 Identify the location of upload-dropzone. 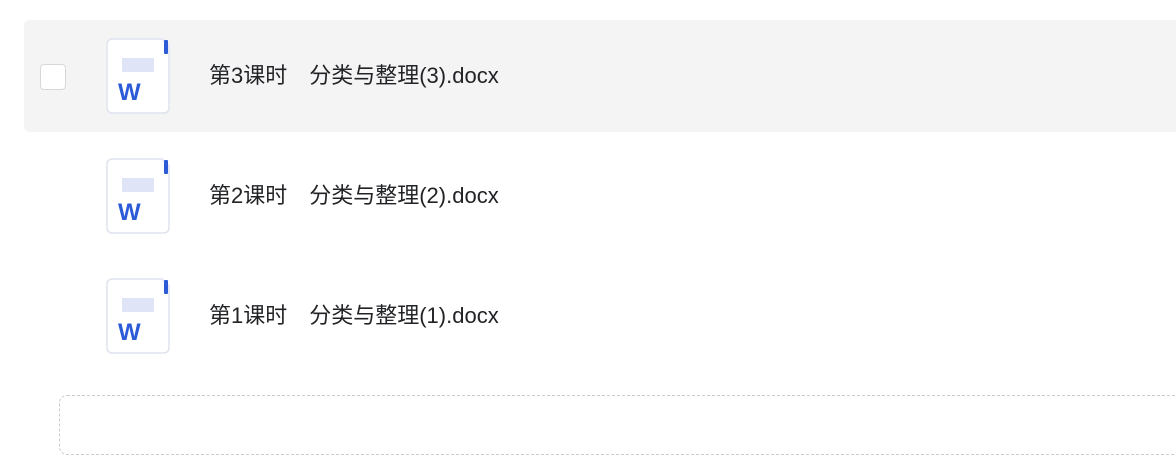
(617, 425).